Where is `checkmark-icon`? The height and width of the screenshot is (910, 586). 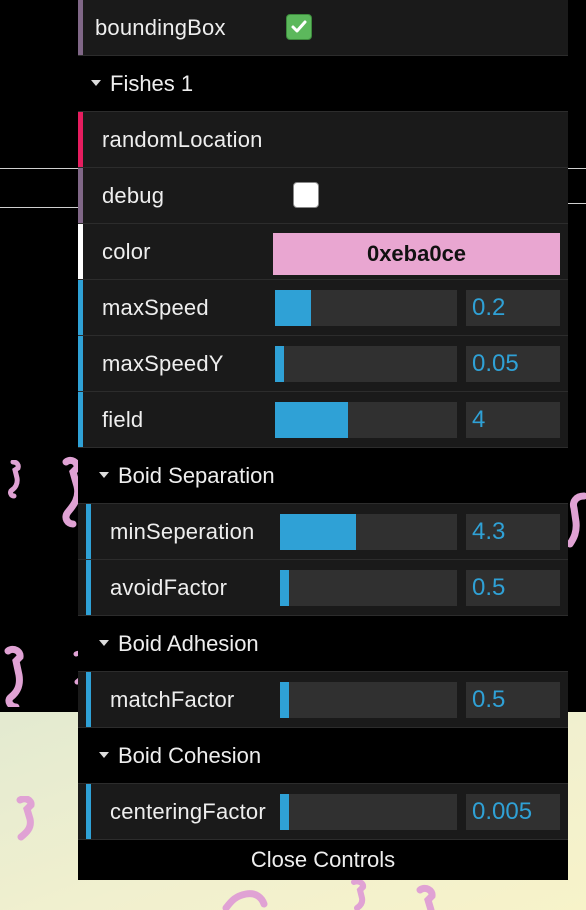 checkmark-icon is located at coordinates (299, 26).